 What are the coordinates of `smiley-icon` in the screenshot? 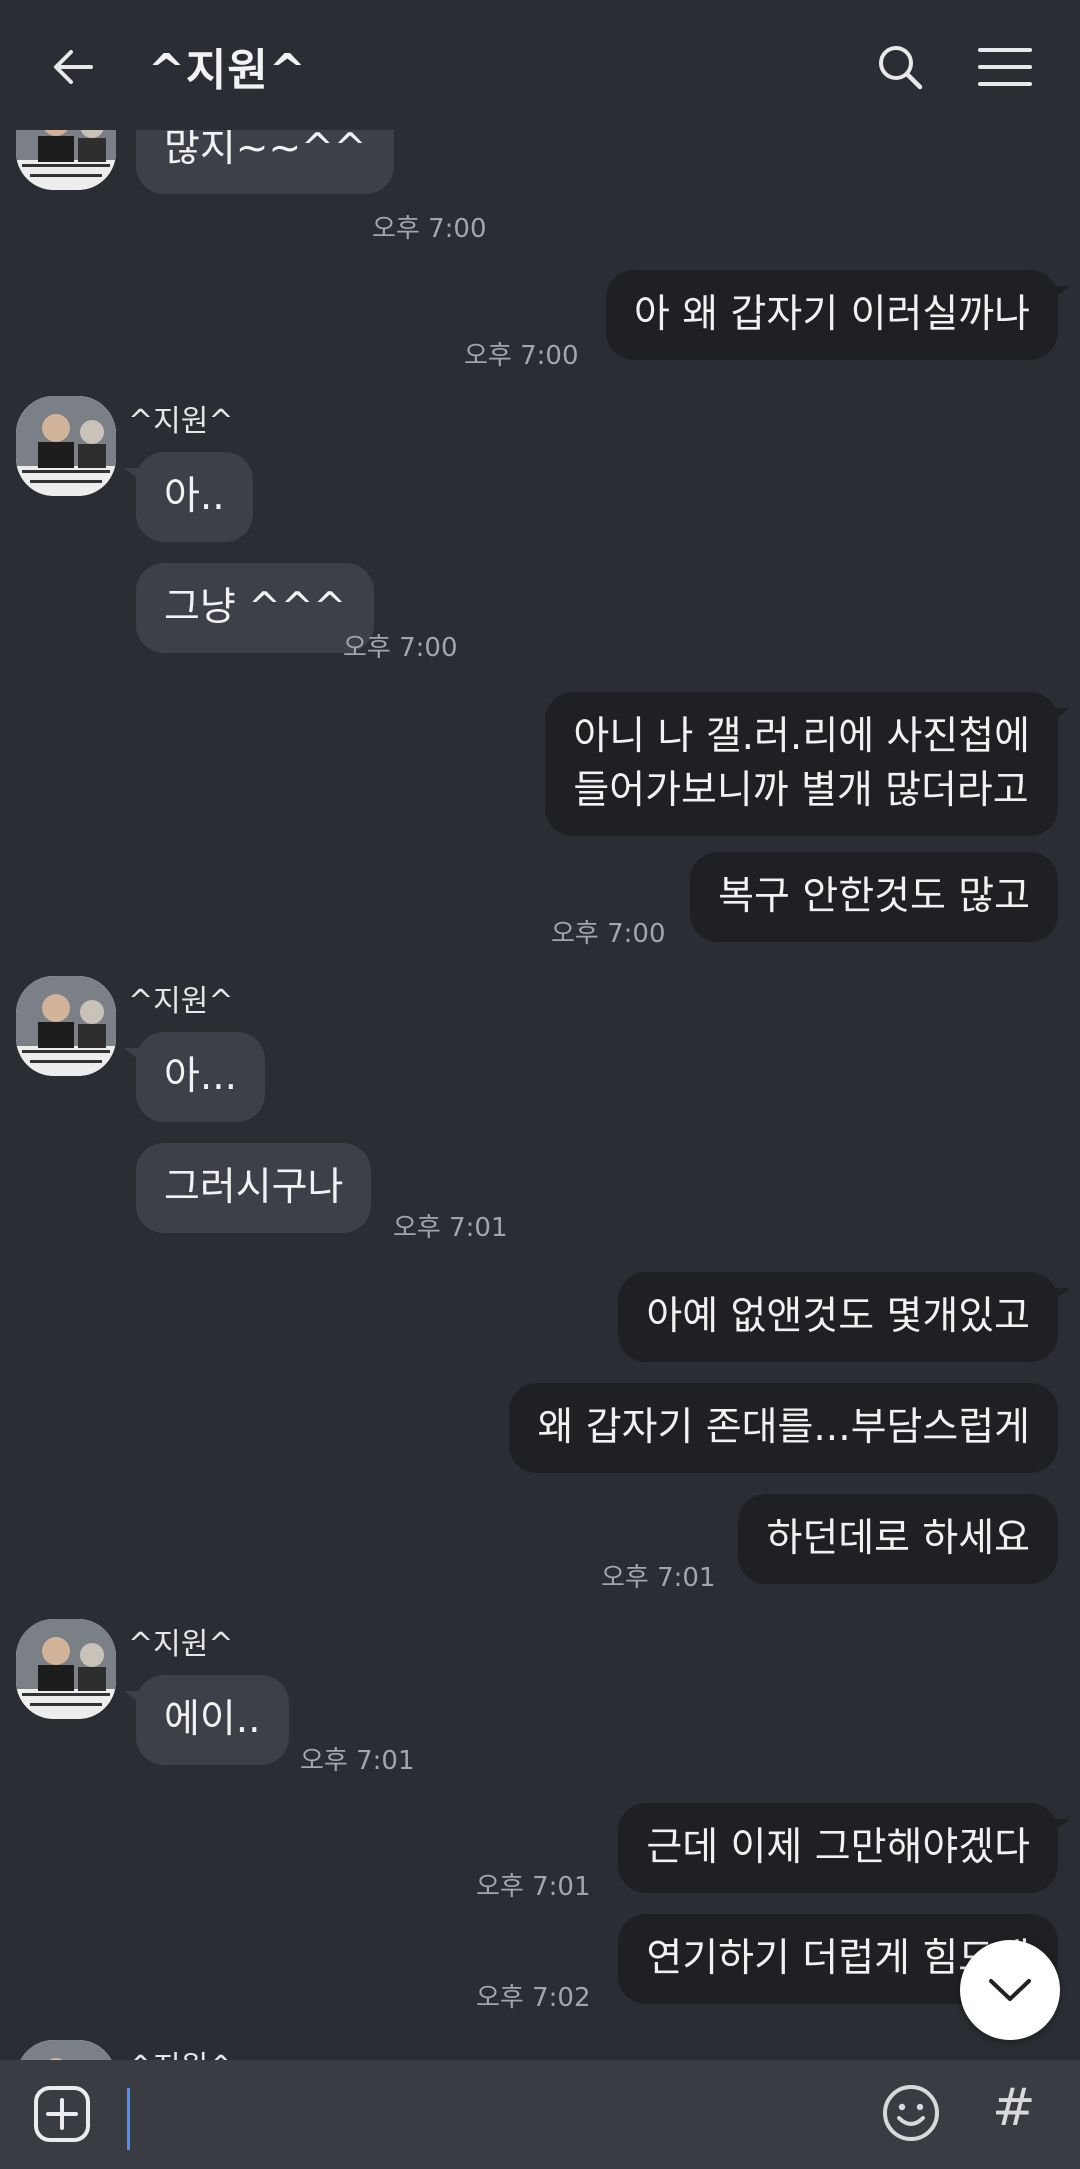 It's located at (911, 2113).